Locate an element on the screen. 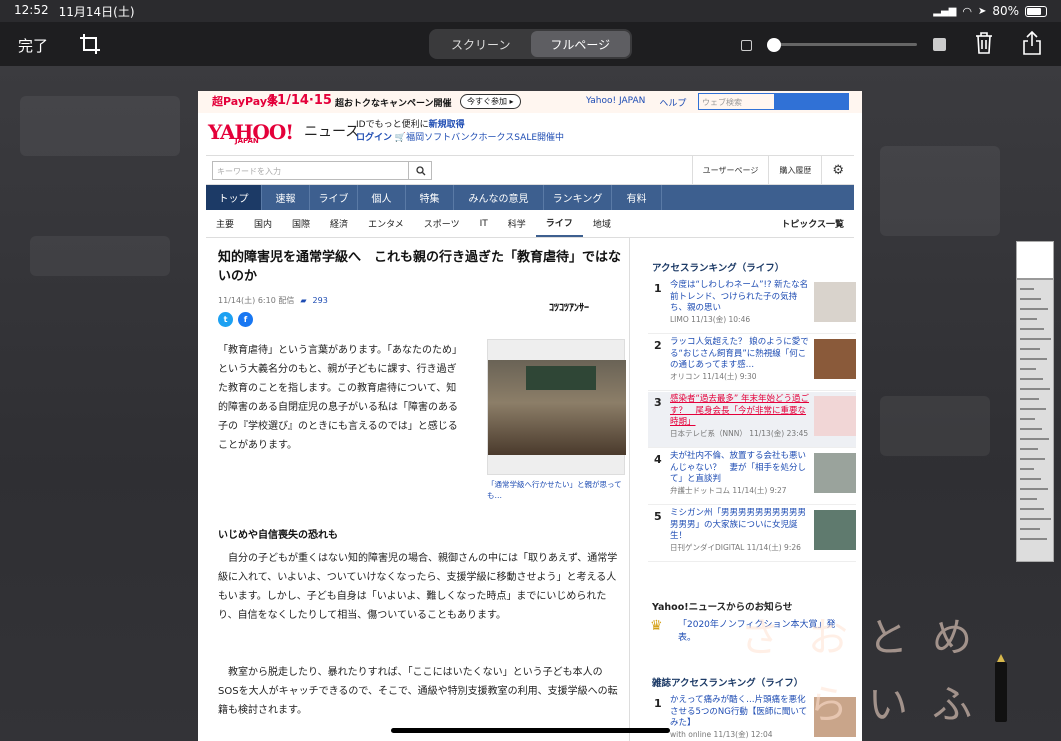 The image size is (1061, 741). tab-screen: スクリーン is located at coordinates (481, 44).